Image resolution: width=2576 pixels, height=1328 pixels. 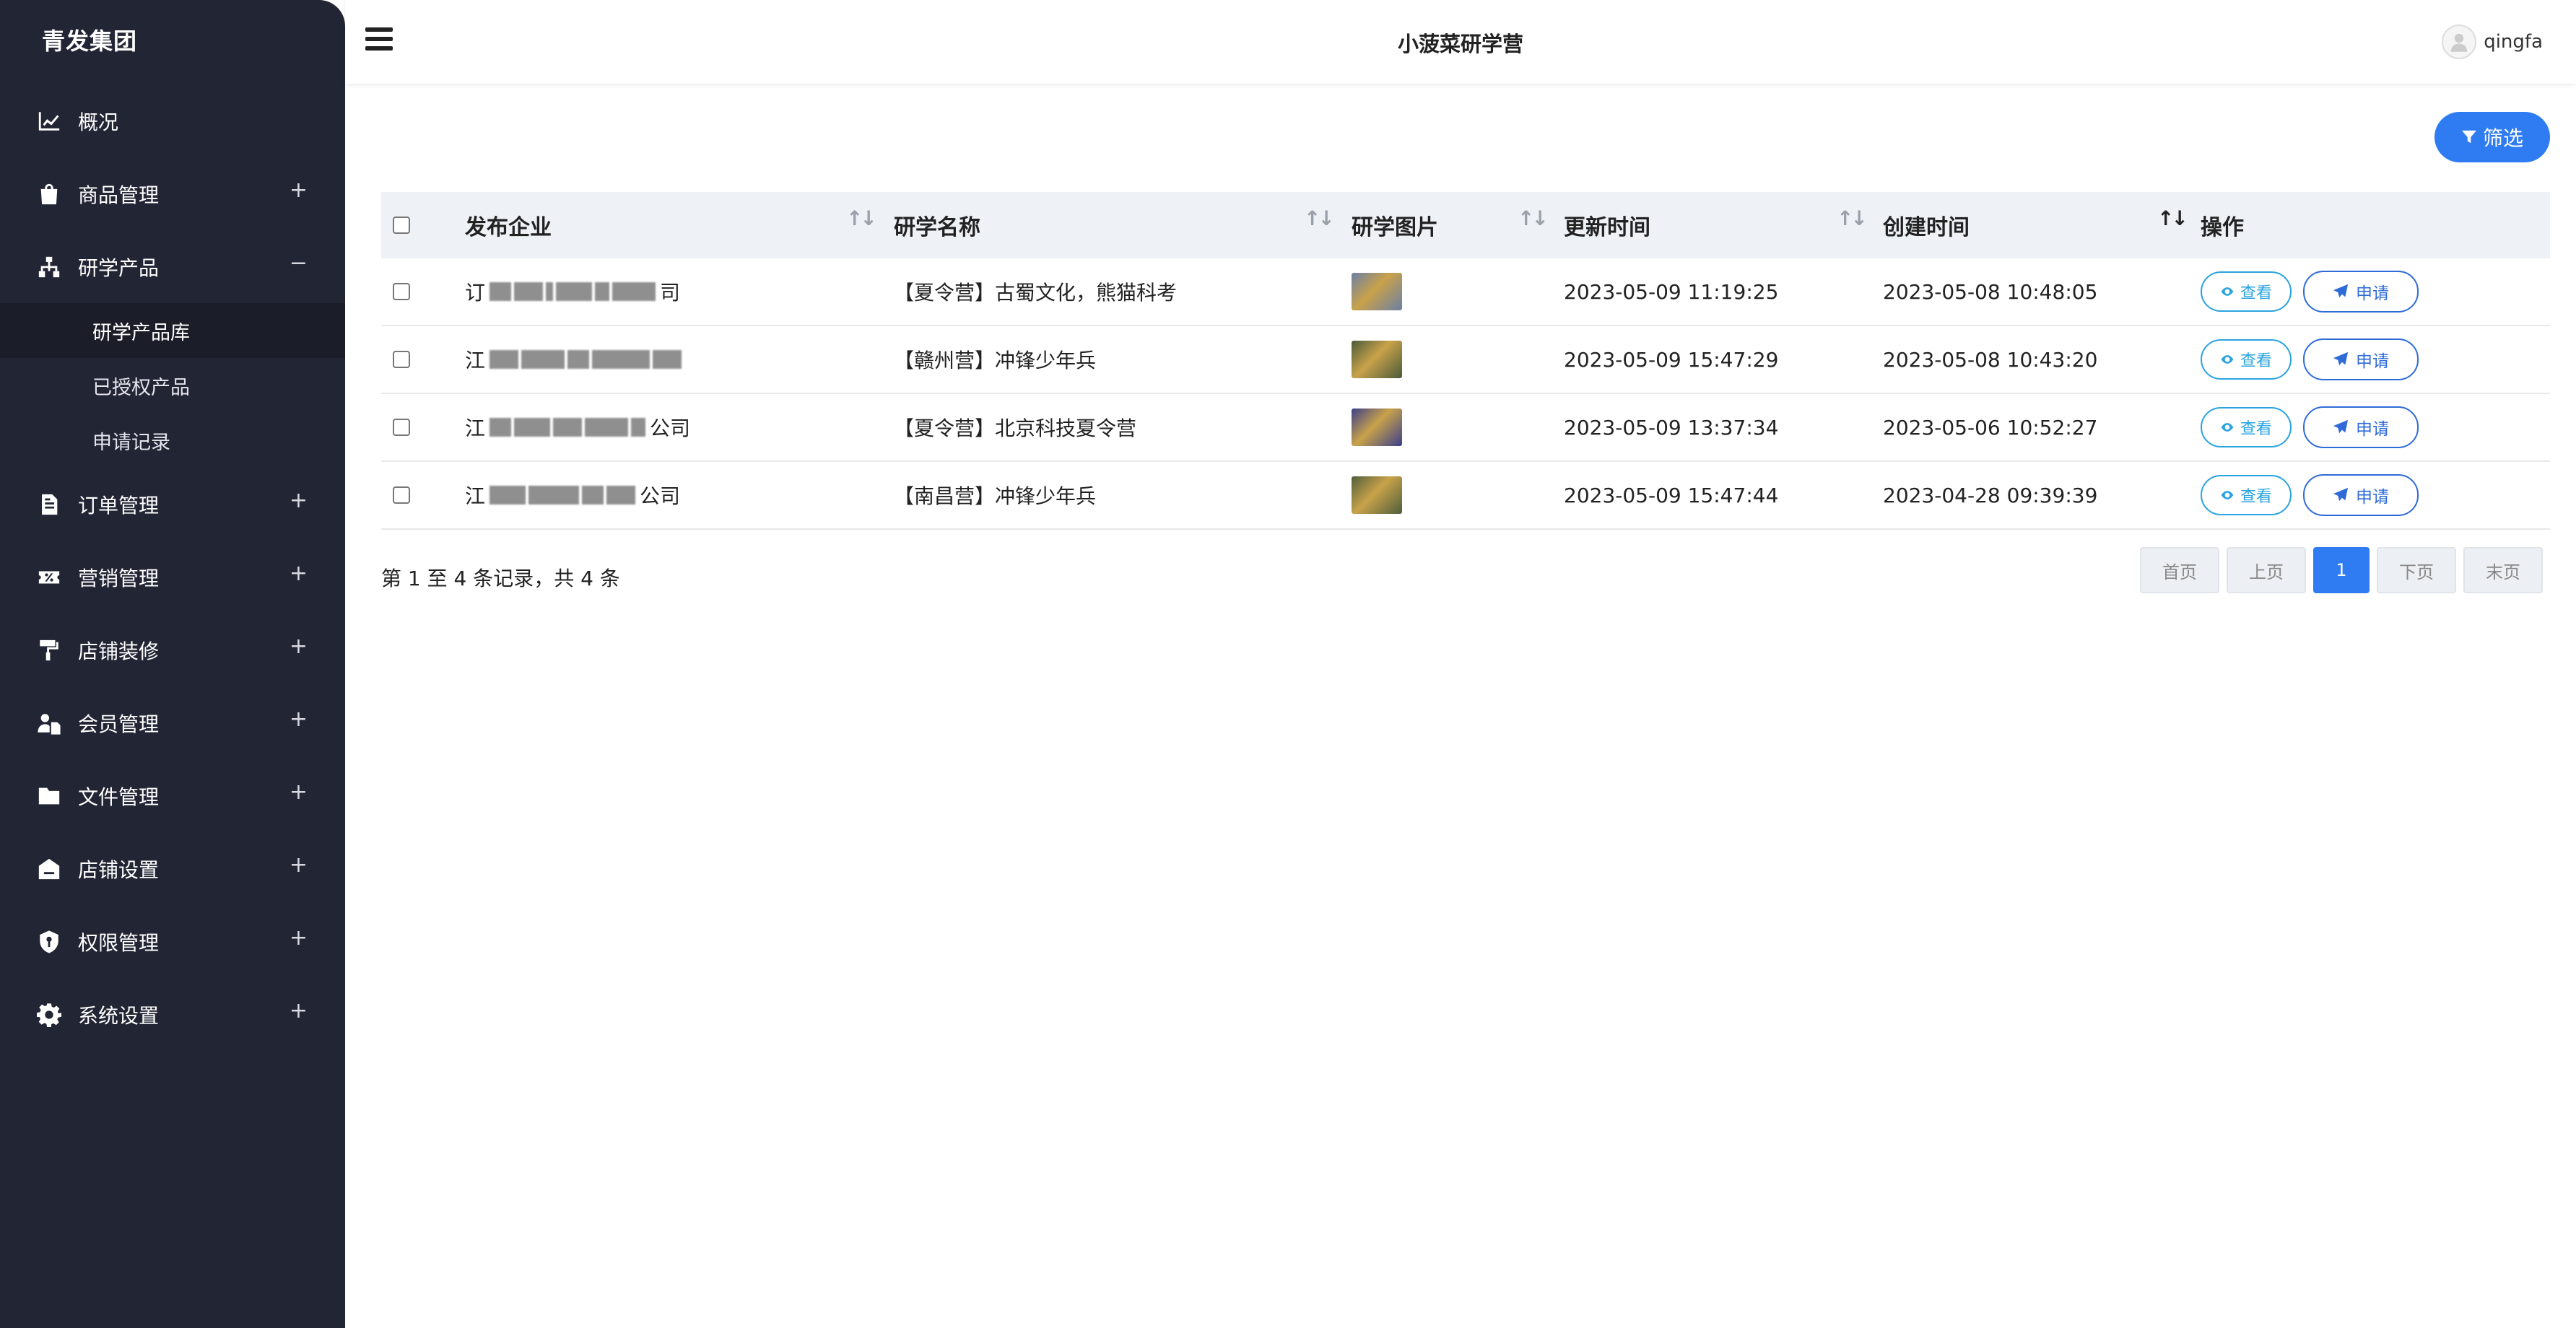 I want to click on study-name-cell: 【南昌营】冲锋少年兵, so click(x=995, y=496).